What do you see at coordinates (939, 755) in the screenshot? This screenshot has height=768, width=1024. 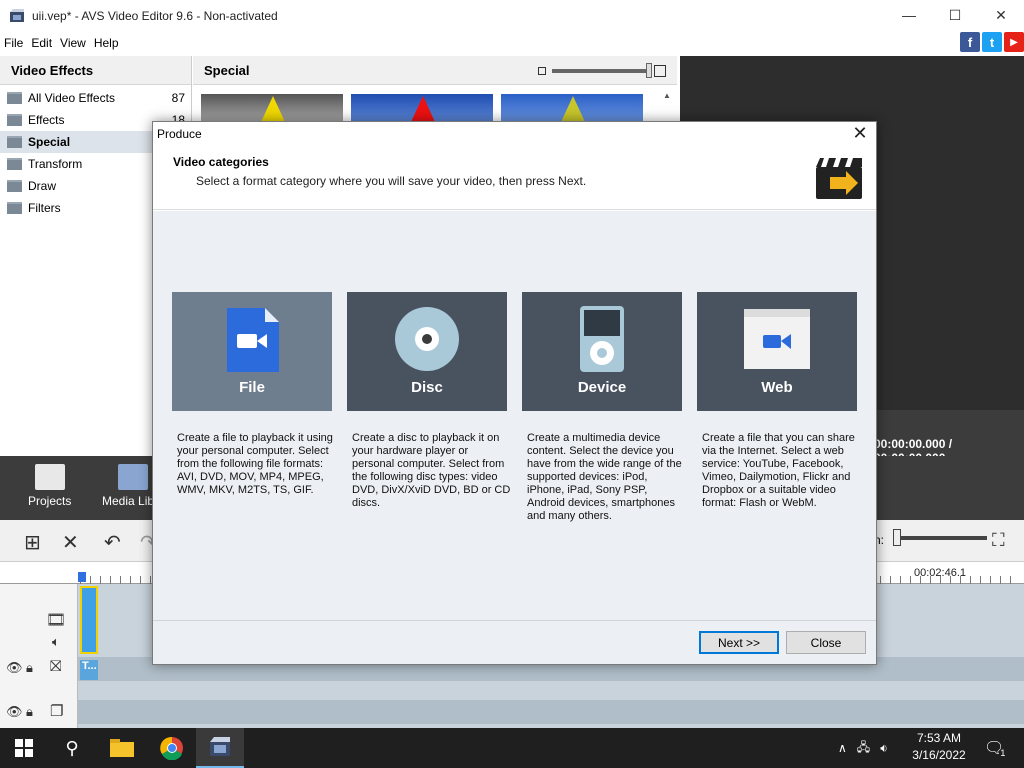 I see `clock-date: 3/16/2022` at bounding box center [939, 755].